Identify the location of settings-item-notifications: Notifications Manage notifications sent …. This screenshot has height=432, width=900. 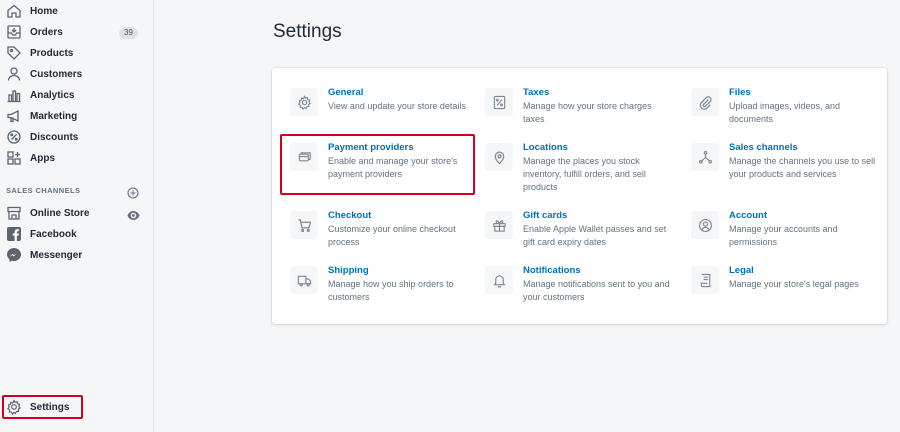
(580, 288).